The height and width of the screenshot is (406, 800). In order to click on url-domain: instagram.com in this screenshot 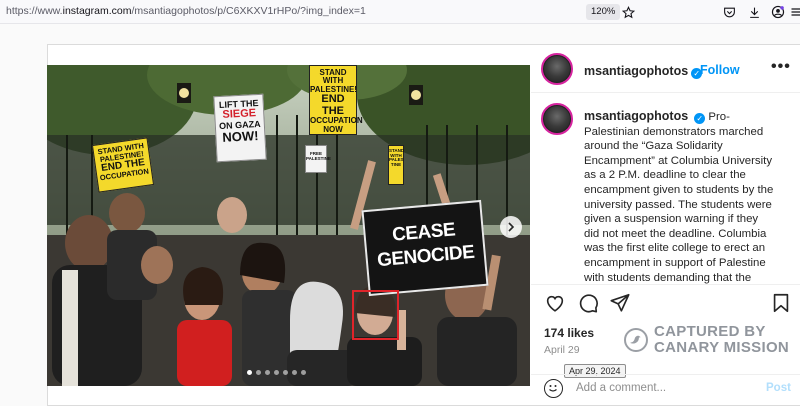, I will do `click(97, 11)`.